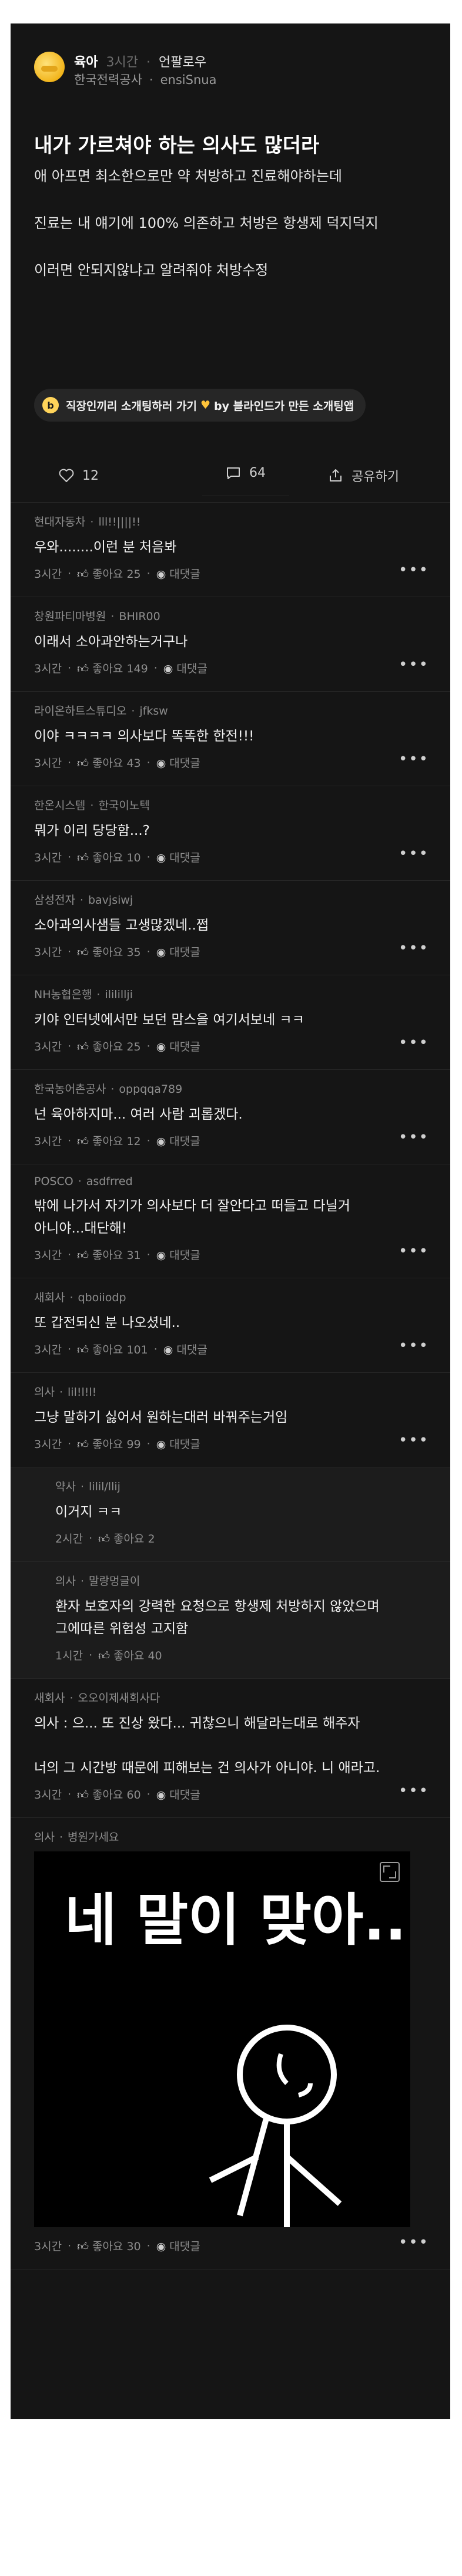 The height and width of the screenshot is (2576, 462). What do you see at coordinates (109, 951) in the screenshot?
I see `comment-like-button: 👍︎ 좋아요 35` at bounding box center [109, 951].